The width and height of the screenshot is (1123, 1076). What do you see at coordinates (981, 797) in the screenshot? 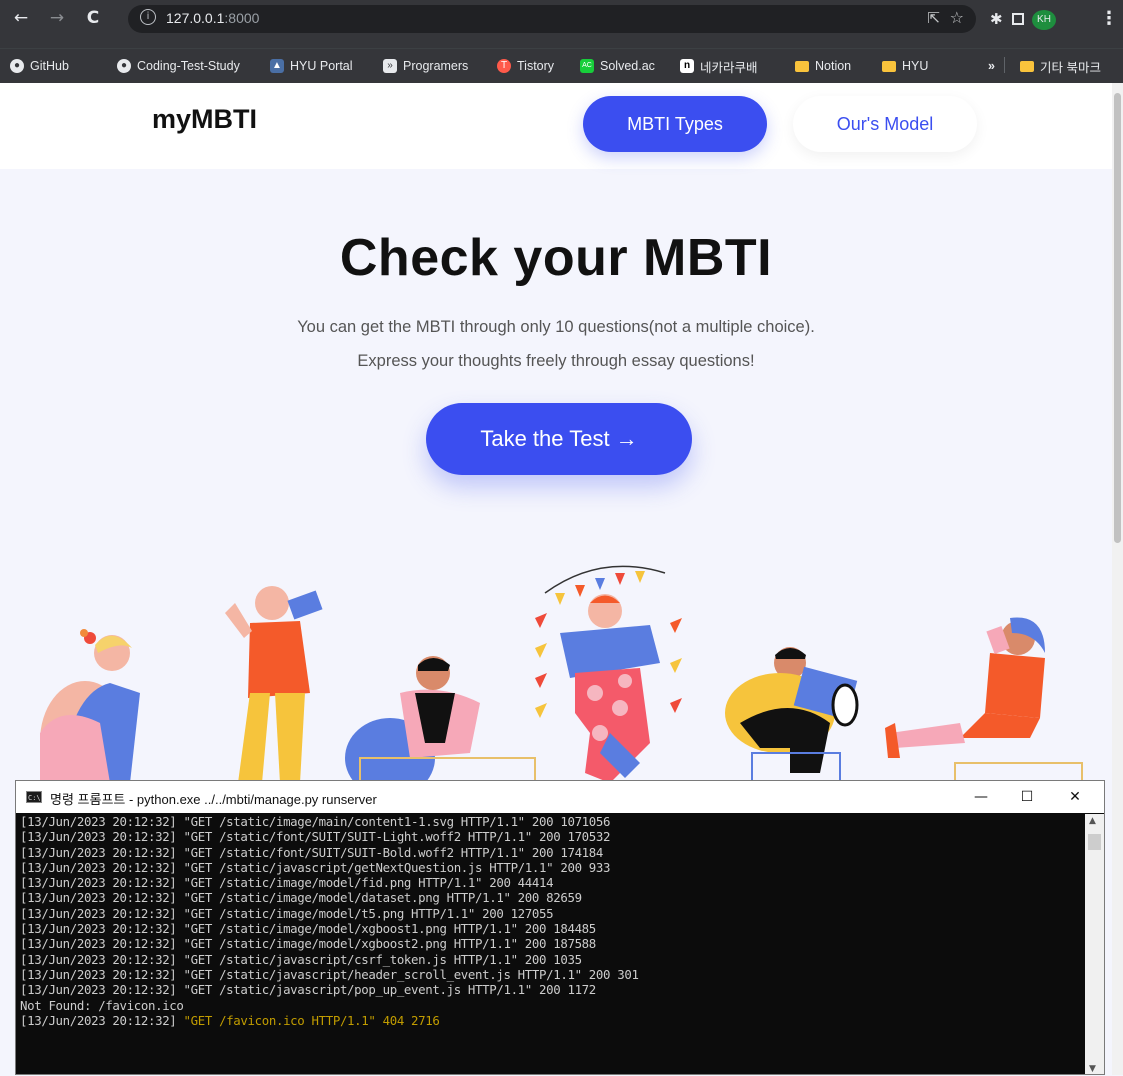
I see `minimize-icon: —` at bounding box center [981, 797].